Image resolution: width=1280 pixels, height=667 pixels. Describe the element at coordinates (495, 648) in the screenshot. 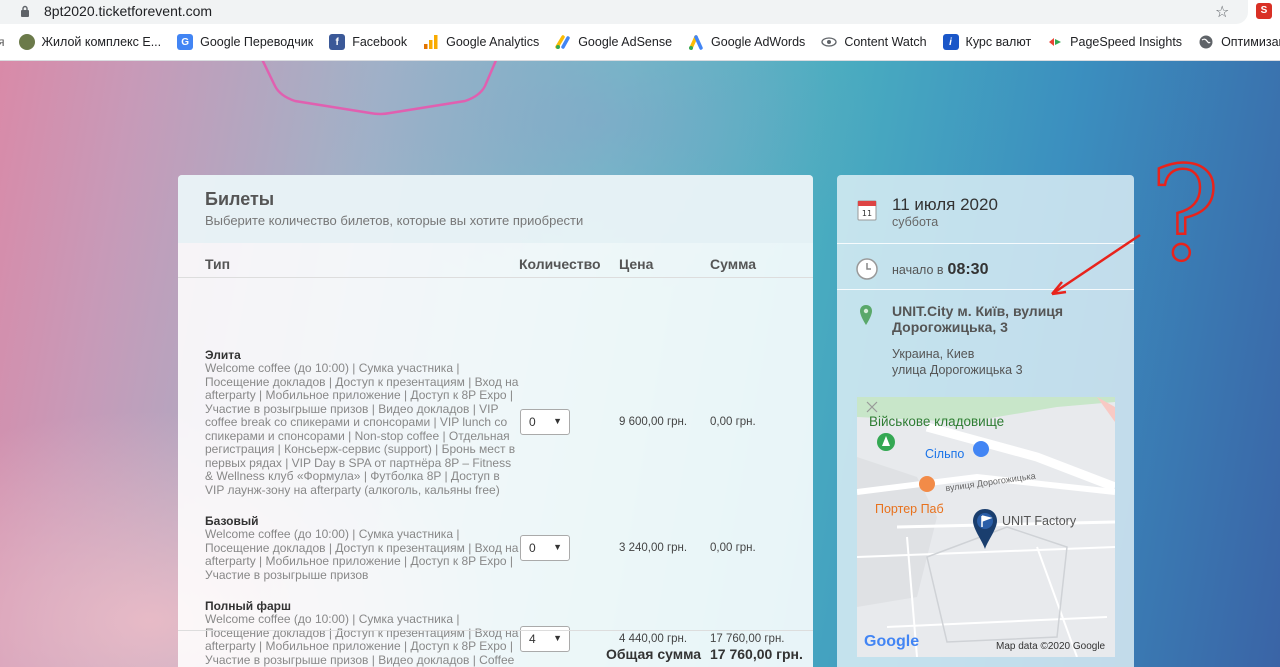

I see `total-row: Общая сумма 17 760,00 грн.` at that location.